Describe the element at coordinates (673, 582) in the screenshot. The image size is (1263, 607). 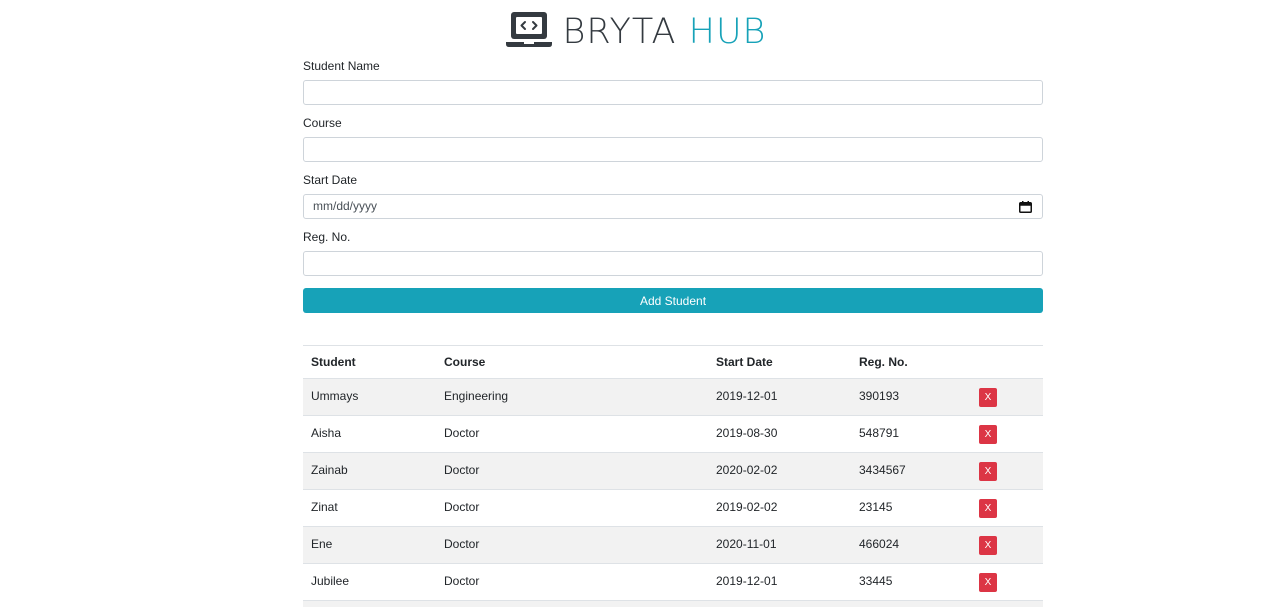
I see `table-row: Jubilee Doctor 2019-12-01 33445 X` at that location.